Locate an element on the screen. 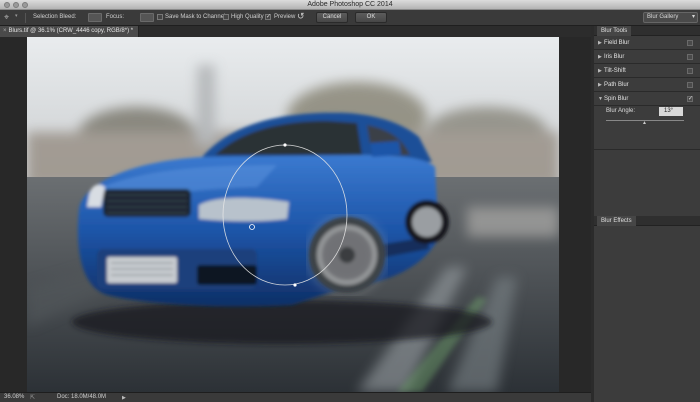  tool-preset-dropdown-icon: ▾ is located at coordinates (16, 16).